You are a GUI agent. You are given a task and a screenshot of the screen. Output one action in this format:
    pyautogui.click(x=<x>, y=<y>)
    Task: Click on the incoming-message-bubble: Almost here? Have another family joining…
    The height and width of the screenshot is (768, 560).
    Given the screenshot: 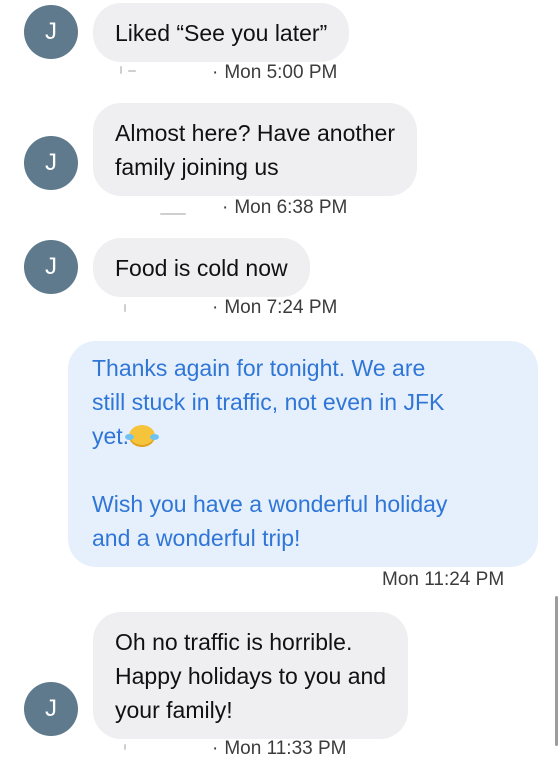 What is the action you would take?
    pyautogui.click(x=255, y=149)
    